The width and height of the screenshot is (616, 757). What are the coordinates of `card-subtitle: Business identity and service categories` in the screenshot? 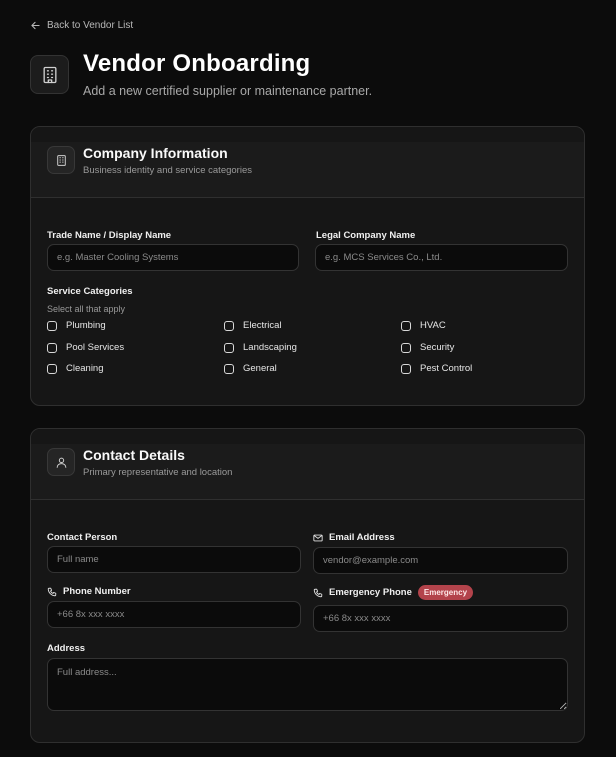 It's located at (167, 170).